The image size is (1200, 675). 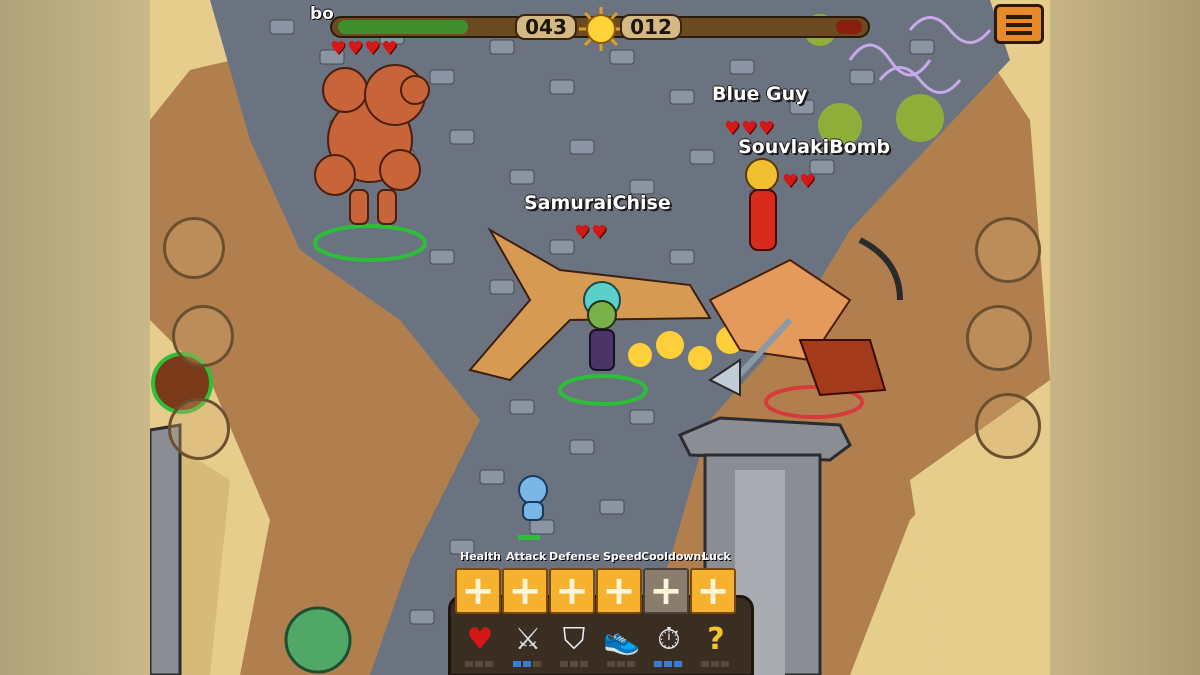 I want to click on upgrade-cooldowns-button: +, so click(x=666, y=591).